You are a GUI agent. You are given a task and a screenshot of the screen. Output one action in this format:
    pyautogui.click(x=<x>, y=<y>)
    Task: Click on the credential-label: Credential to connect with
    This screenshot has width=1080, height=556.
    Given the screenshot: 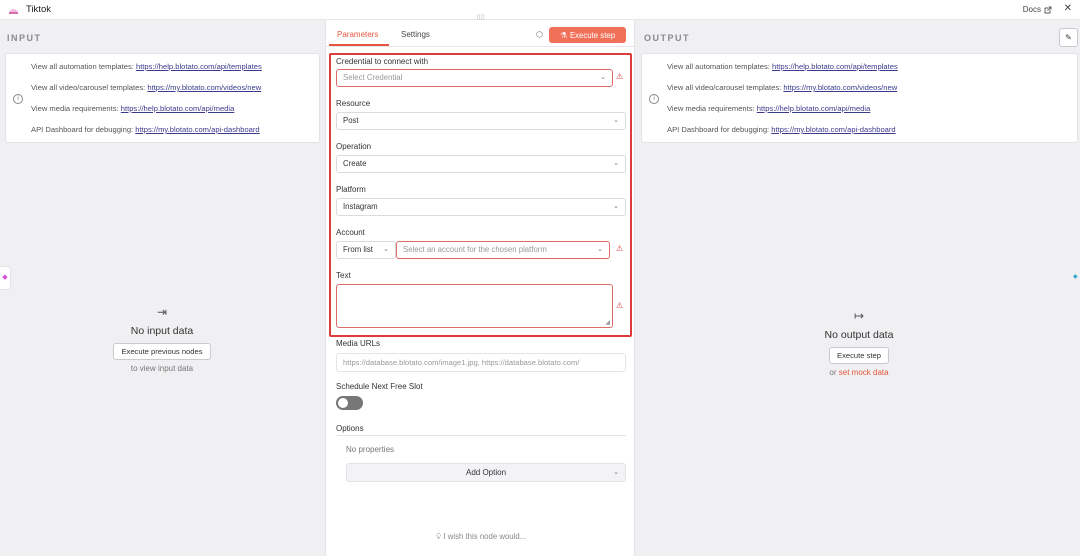 What is the action you would take?
    pyautogui.click(x=382, y=61)
    